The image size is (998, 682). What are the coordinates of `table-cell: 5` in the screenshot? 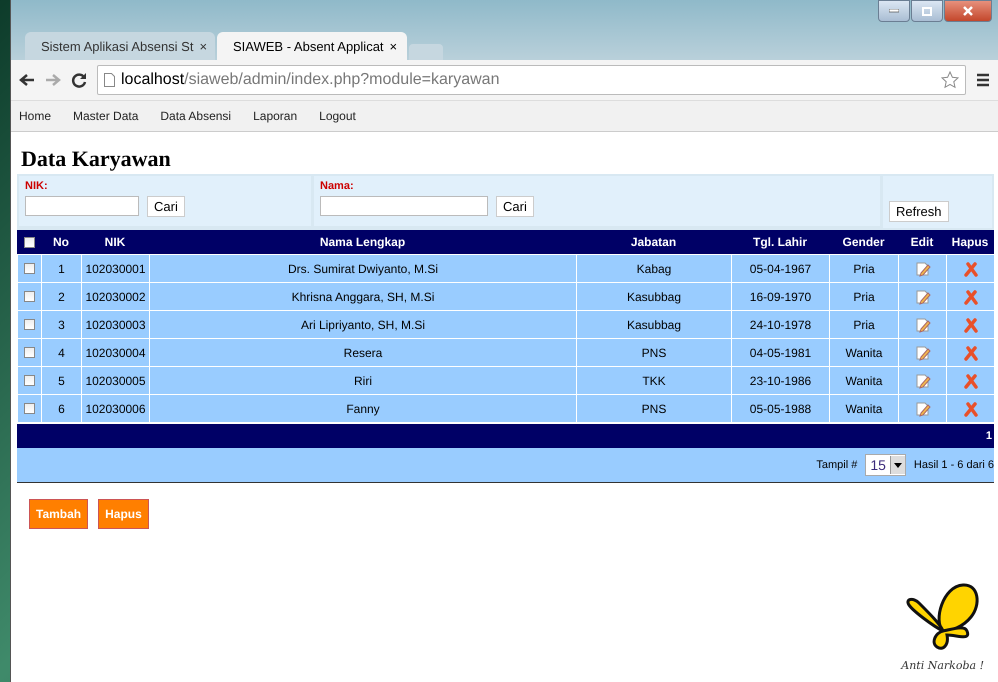 It's located at (61, 381).